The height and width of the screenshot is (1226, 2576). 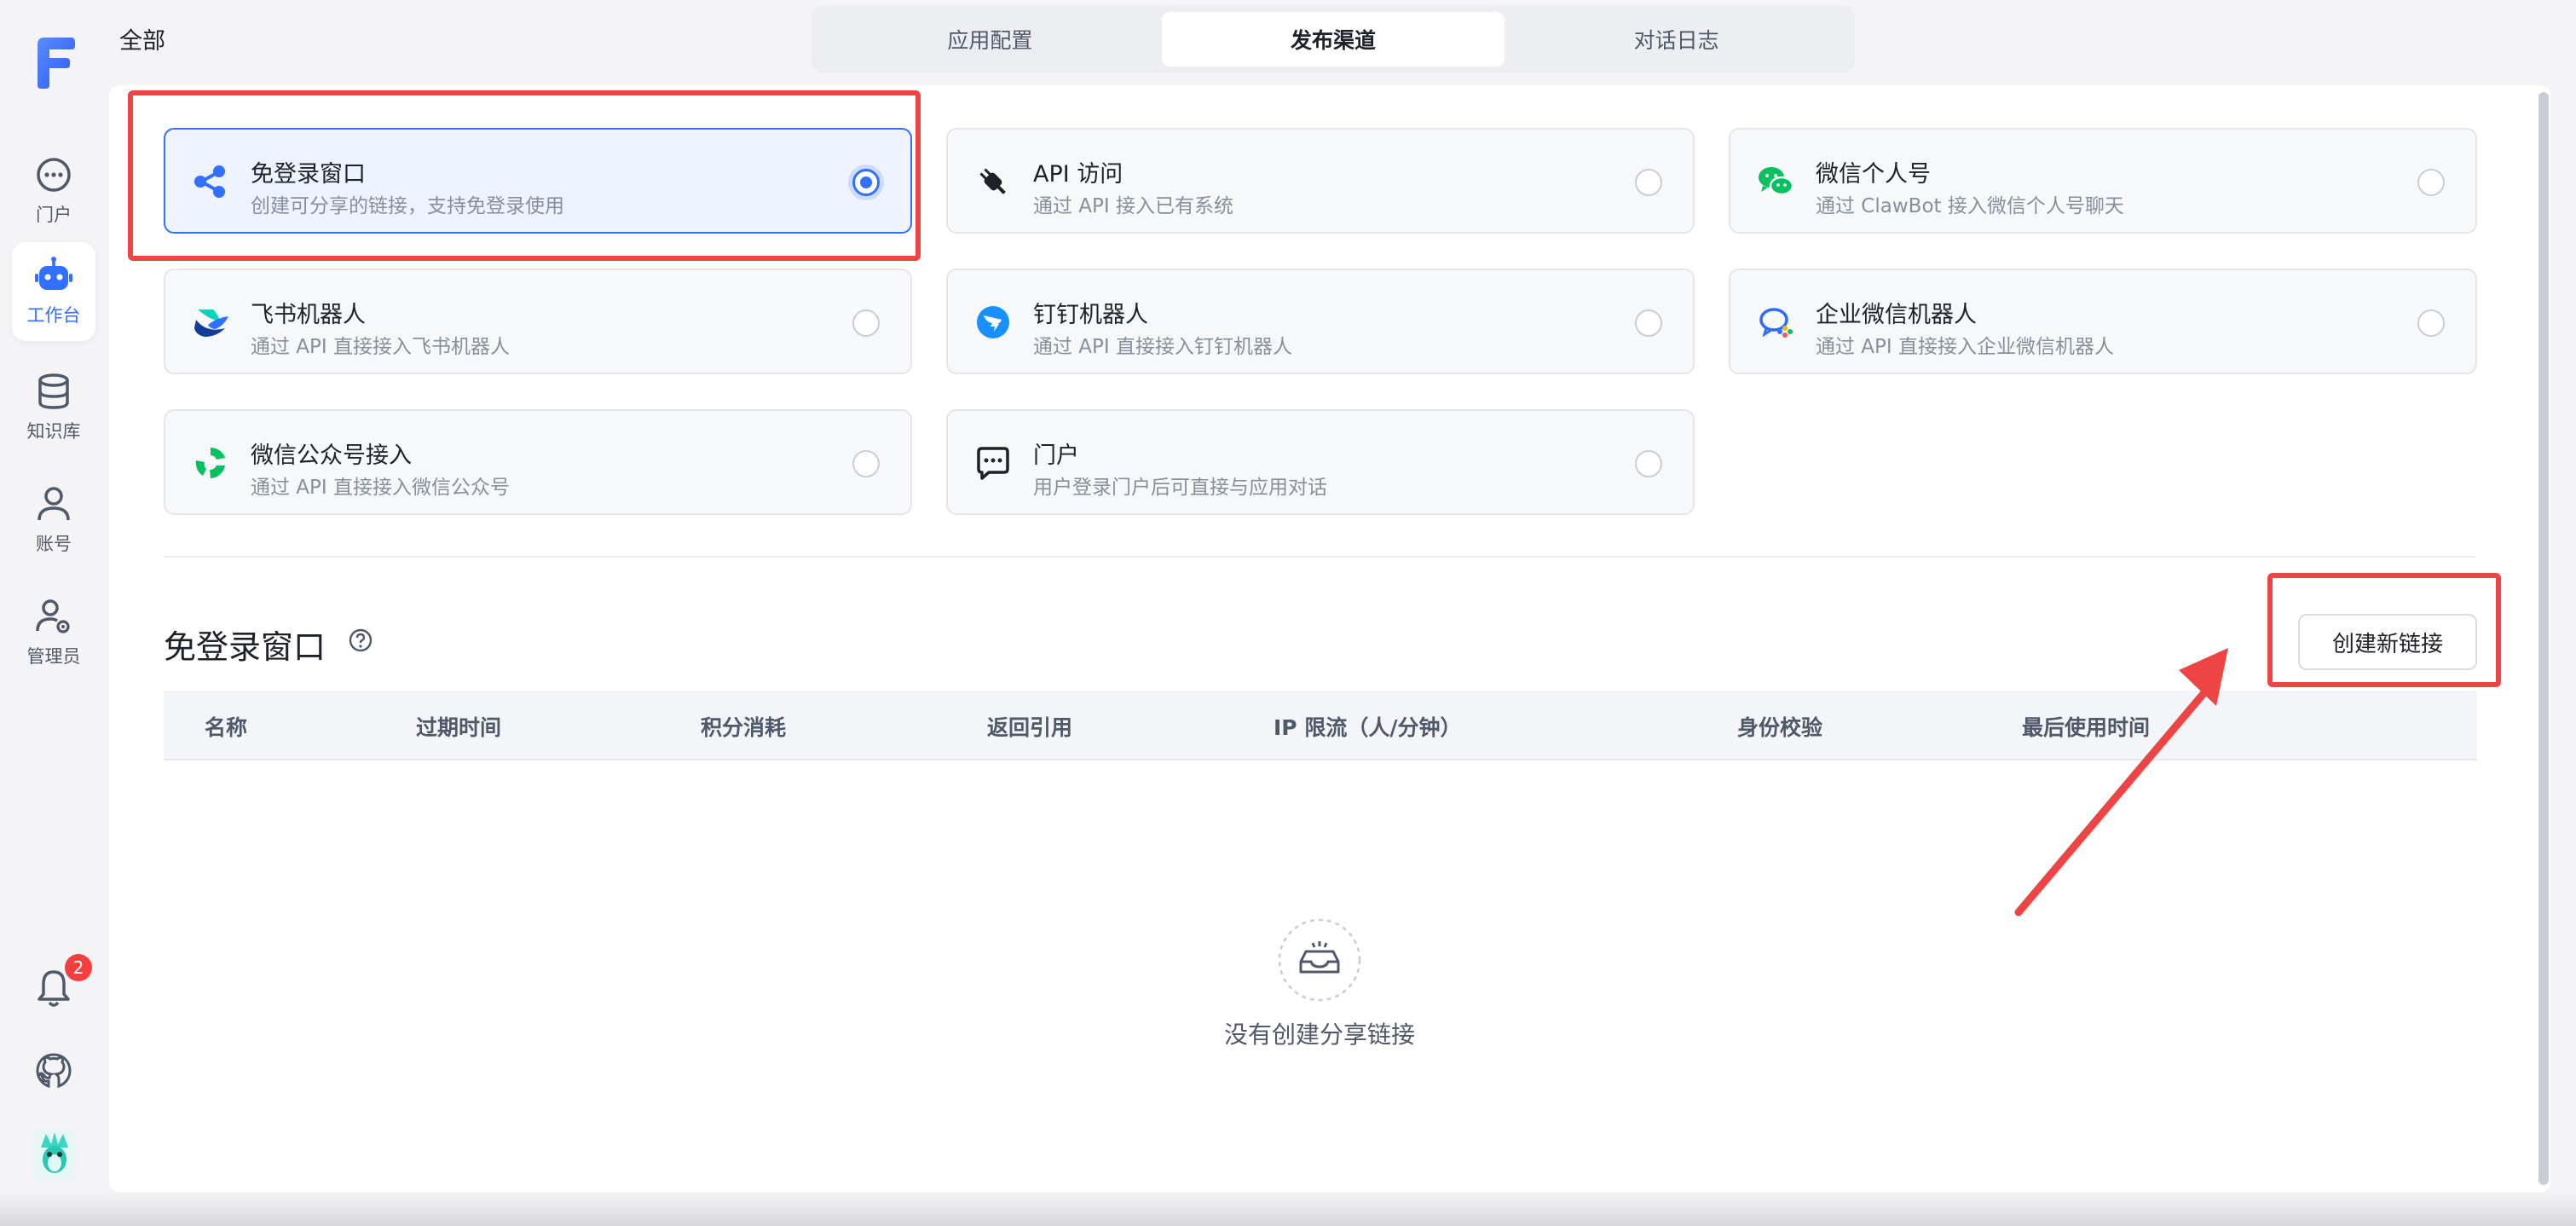 What do you see at coordinates (54, 544) in the screenshot?
I see `sidebar-item-label: 账号` at bounding box center [54, 544].